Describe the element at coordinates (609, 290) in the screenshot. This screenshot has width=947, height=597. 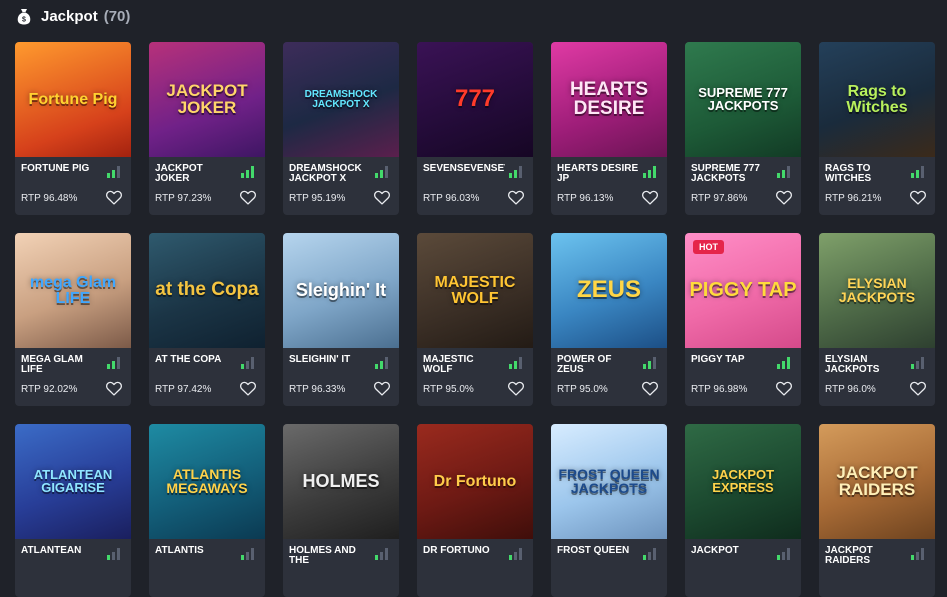
I see `game-thumbnail: ZEUS` at that location.